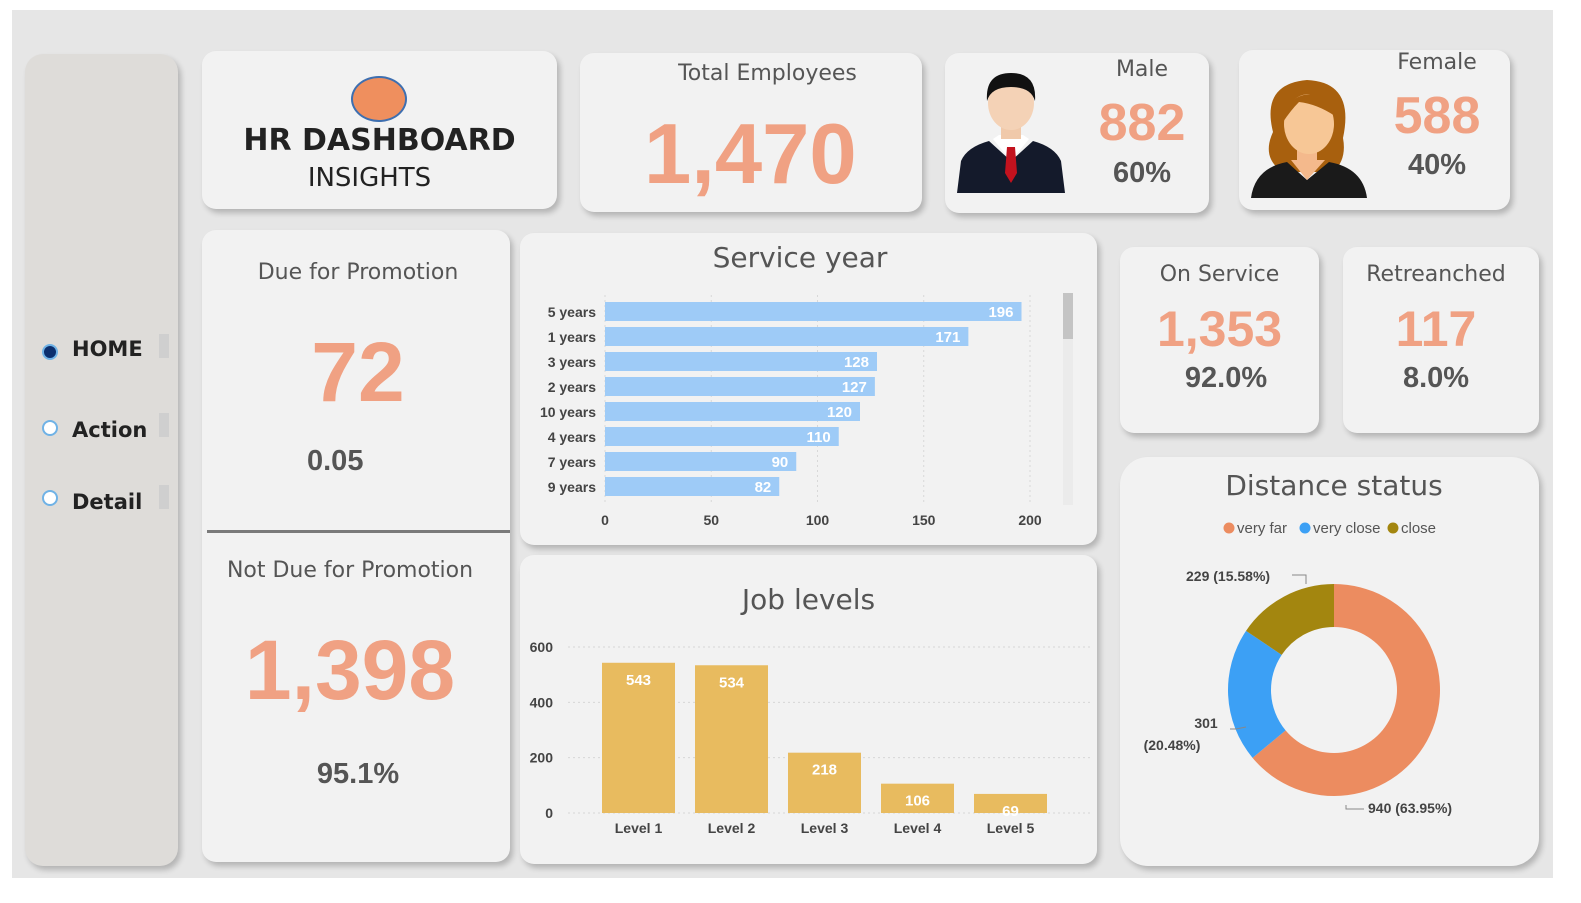 This screenshot has width=1581, height=903. I want to click on female-label: Female, so click(1437, 62).